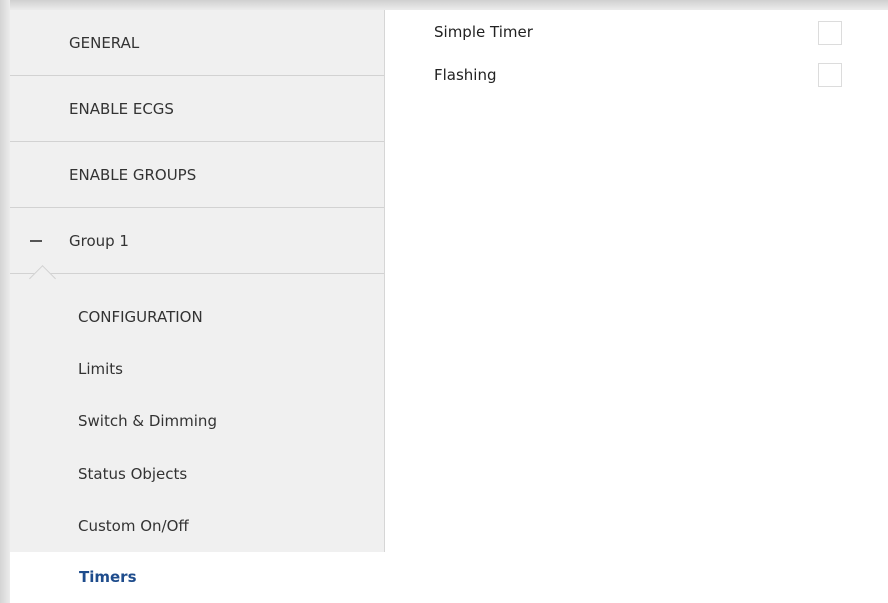  What do you see at coordinates (830, 75) in the screenshot?
I see `flashing-checkbox` at bounding box center [830, 75].